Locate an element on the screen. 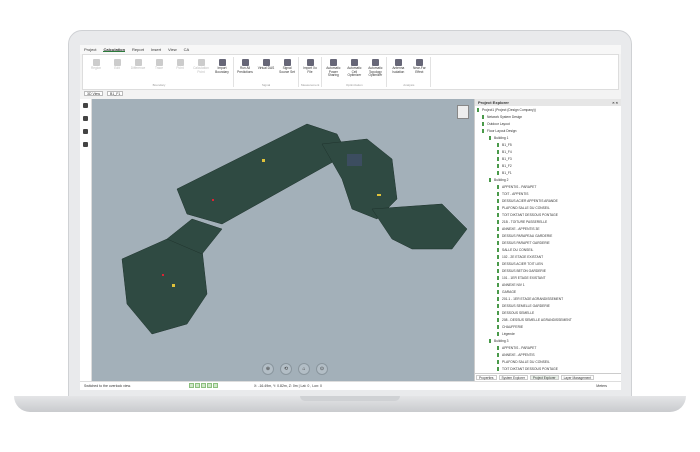 Image resolution: width=700 pixels, height=452 pixels. ribbon-button: Automatic Cell Optimizer is located at coordinates (354, 70).